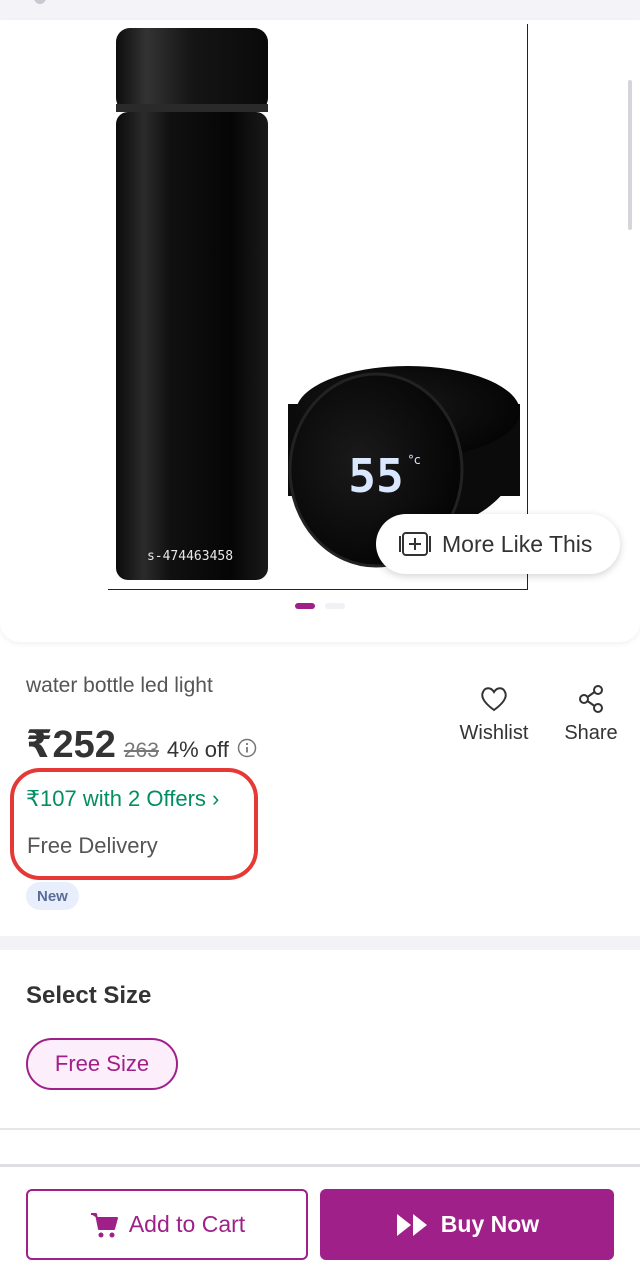 Image resolution: width=640 pixels, height=1280 pixels. I want to click on more-like-this-button: More Like This, so click(498, 544).